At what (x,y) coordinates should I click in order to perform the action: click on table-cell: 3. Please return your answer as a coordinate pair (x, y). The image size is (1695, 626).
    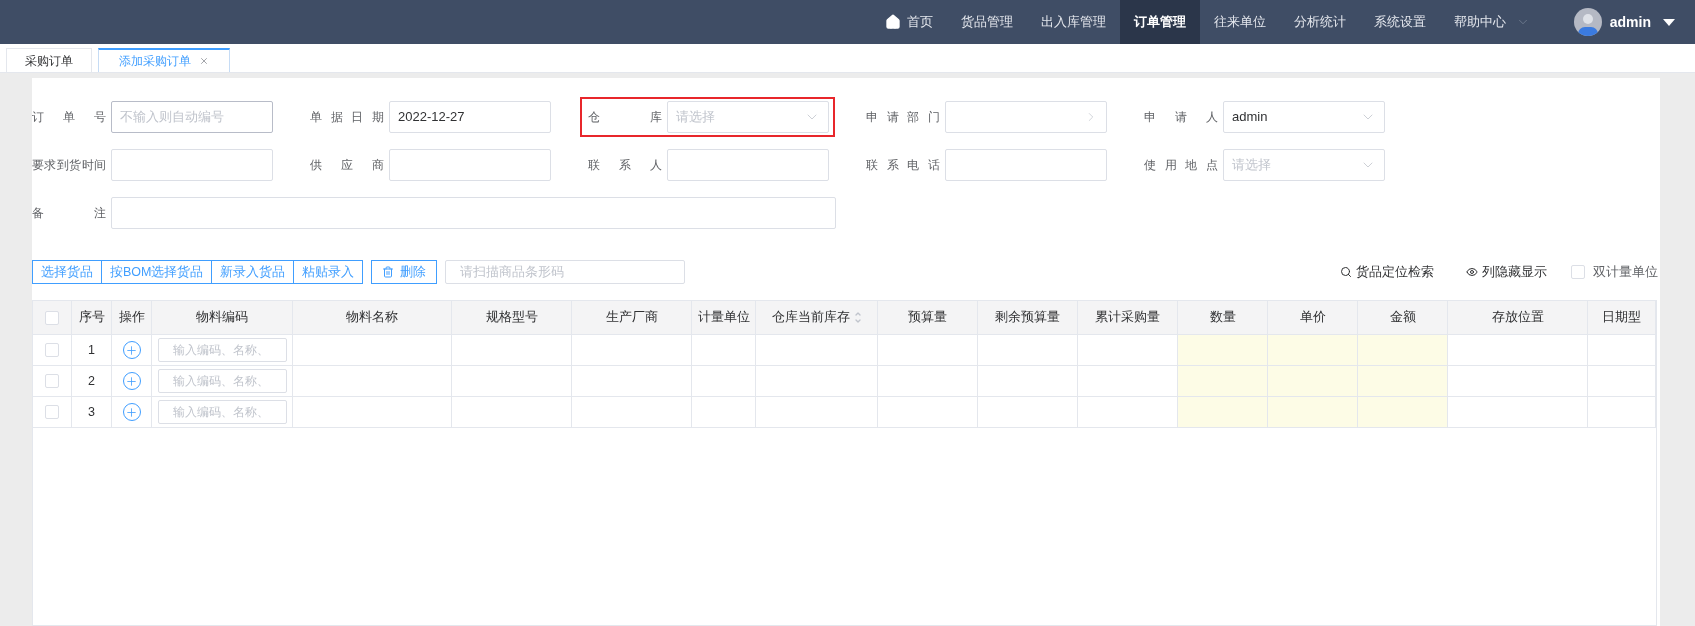
    Looking at the image, I should click on (92, 412).